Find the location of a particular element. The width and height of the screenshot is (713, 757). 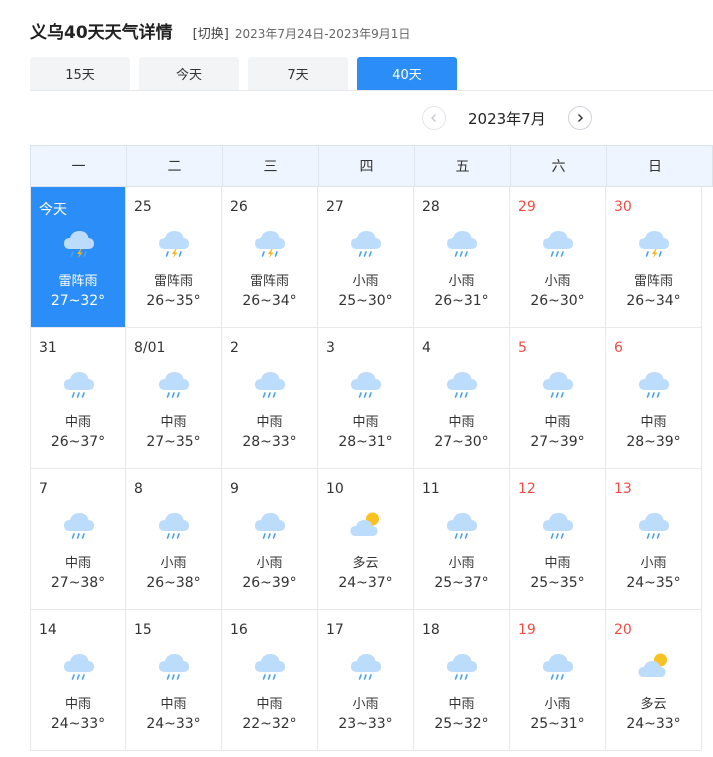

day-date: 16 is located at coordinates (239, 630).